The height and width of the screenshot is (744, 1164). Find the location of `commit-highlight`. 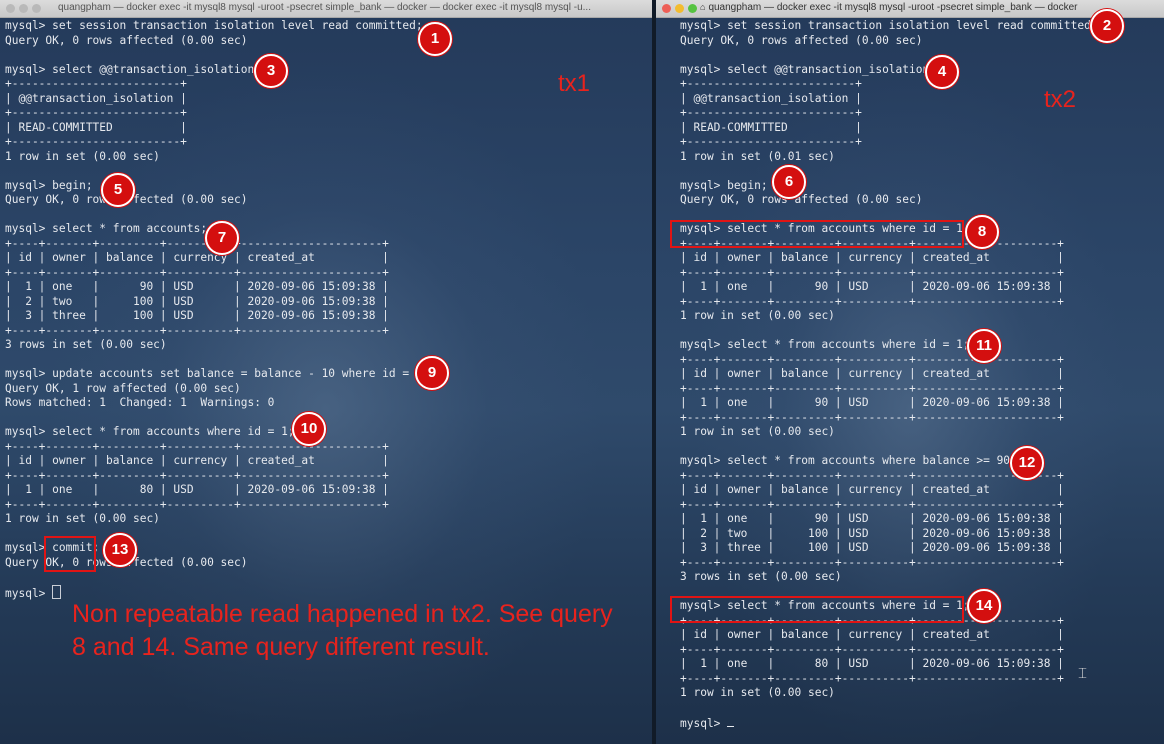

commit-highlight is located at coordinates (70, 554).